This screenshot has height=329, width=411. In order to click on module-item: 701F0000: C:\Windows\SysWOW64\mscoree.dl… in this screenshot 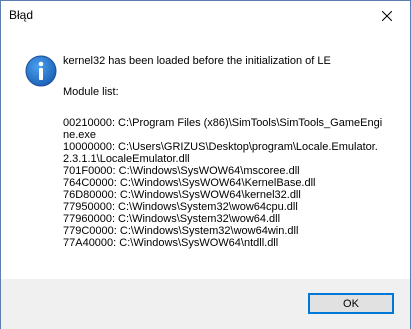, I will do `click(181, 171)`.